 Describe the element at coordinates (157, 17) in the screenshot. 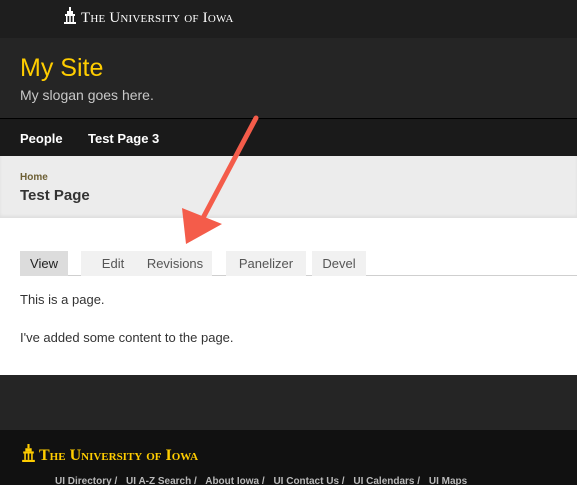

I see `university-name: The University of Iowa` at that location.